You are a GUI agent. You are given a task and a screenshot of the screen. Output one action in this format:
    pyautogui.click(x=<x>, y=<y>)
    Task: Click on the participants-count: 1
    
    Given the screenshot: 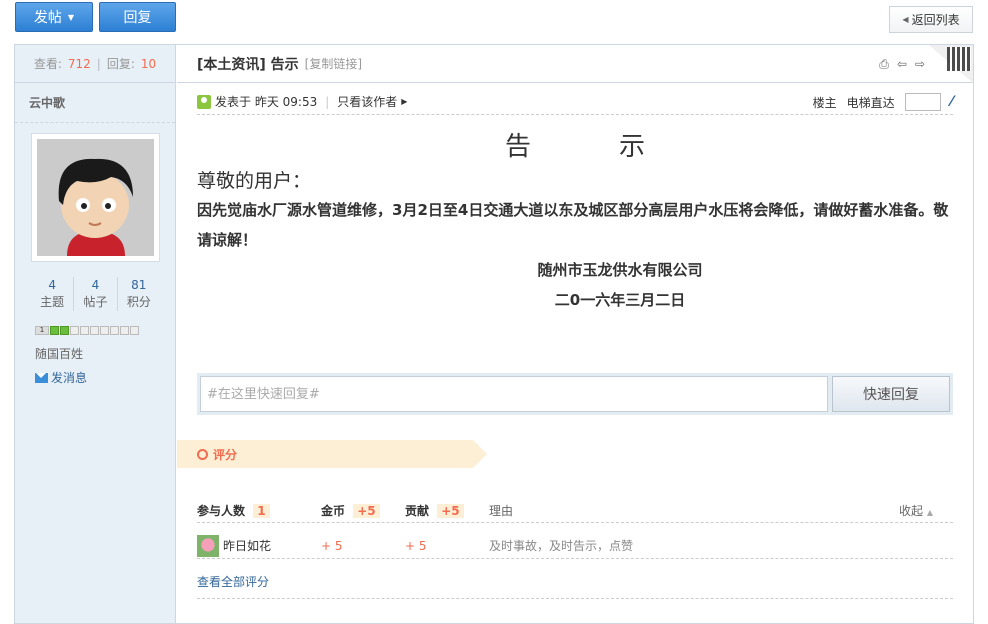 What is the action you would take?
    pyautogui.click(x=261, y=511)
    